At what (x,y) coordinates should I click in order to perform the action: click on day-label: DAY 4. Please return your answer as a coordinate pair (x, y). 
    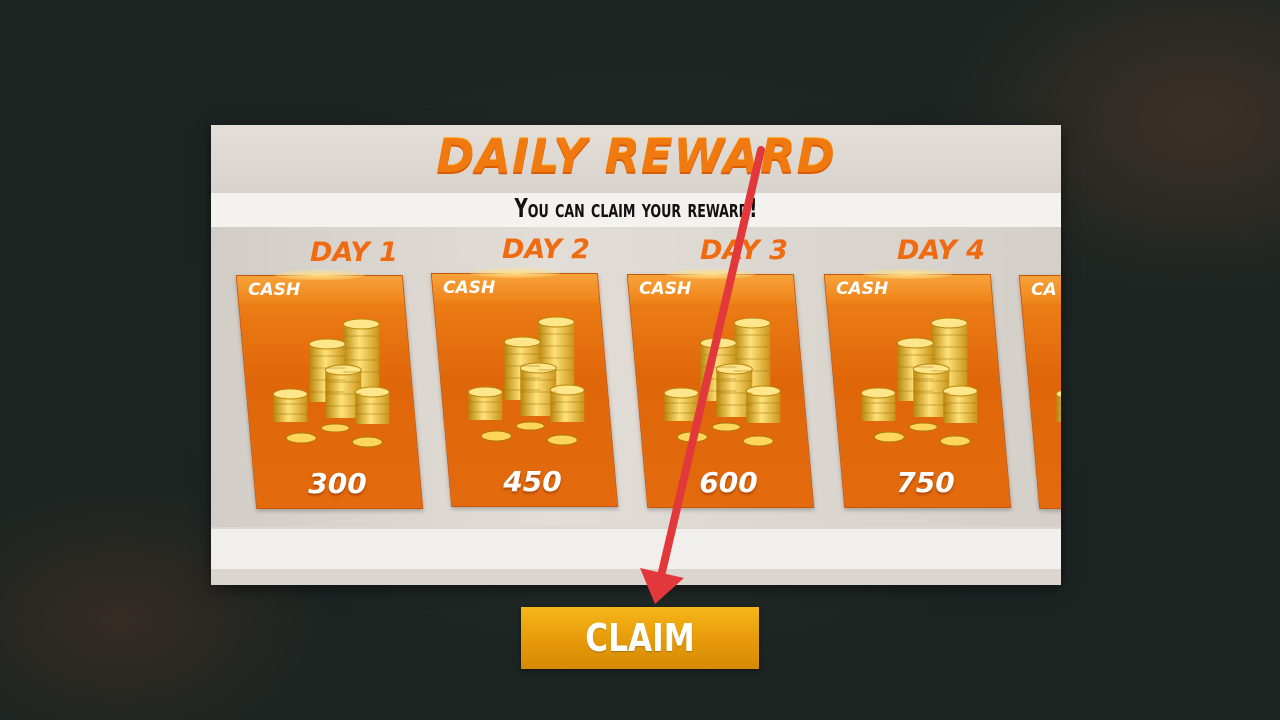
    Looking at the image, I should click on (941, 250).